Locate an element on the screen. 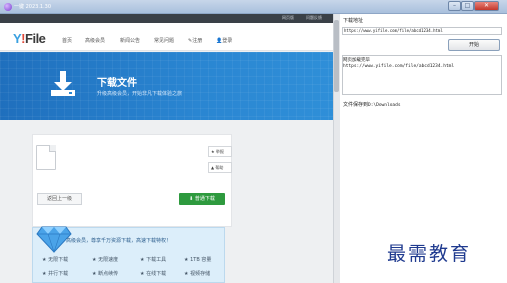 The height and width of the screenshot is (283, 507). file-card is located at coordinates (132, 180).